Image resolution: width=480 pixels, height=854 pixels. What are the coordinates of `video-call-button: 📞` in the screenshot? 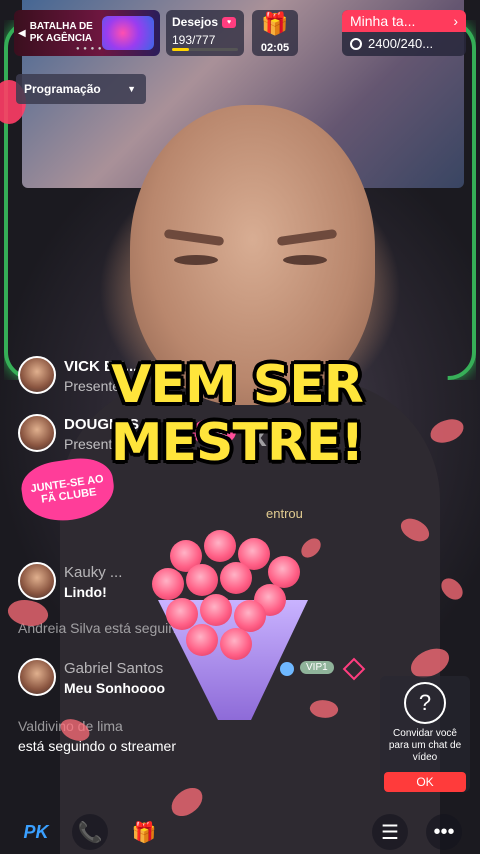 It's located at (90, 832).